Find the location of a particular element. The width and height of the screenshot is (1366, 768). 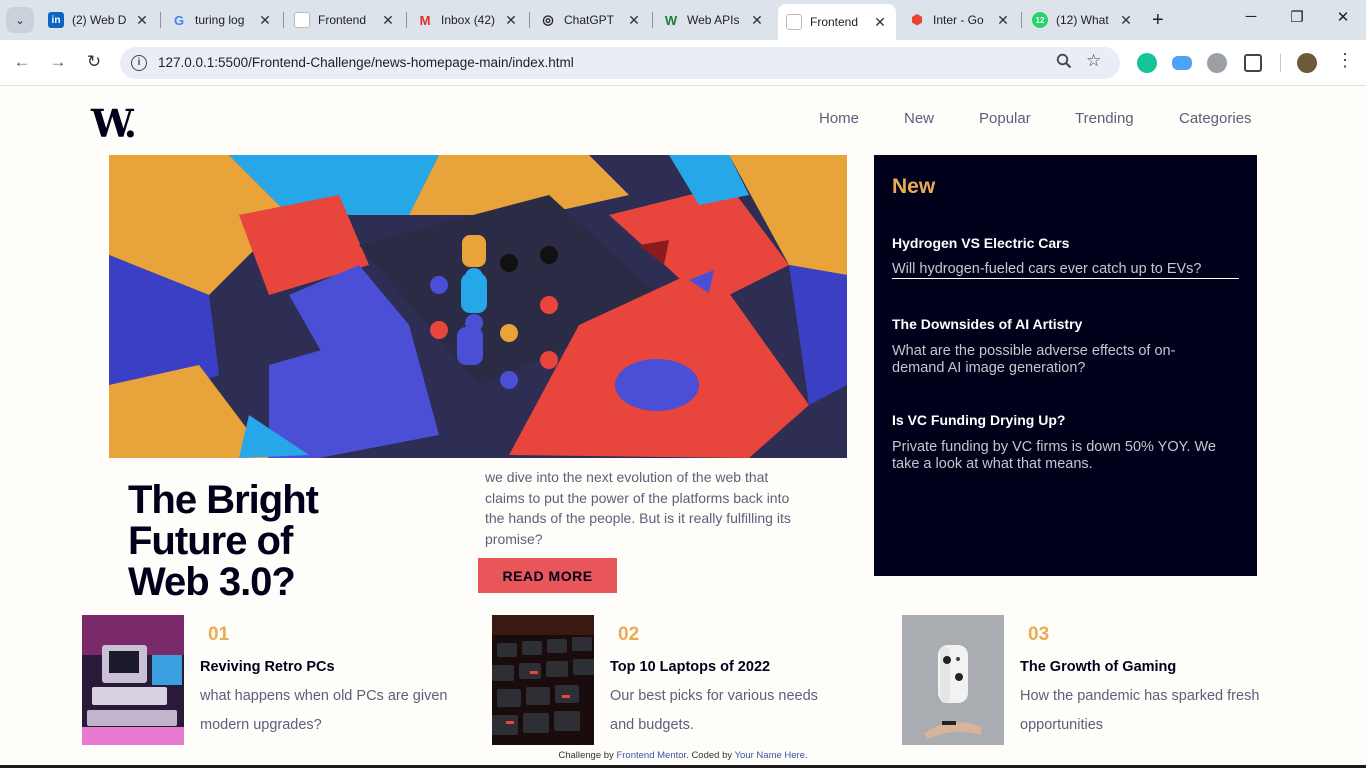

nav-home: Home is located at coordinates (839, 118).